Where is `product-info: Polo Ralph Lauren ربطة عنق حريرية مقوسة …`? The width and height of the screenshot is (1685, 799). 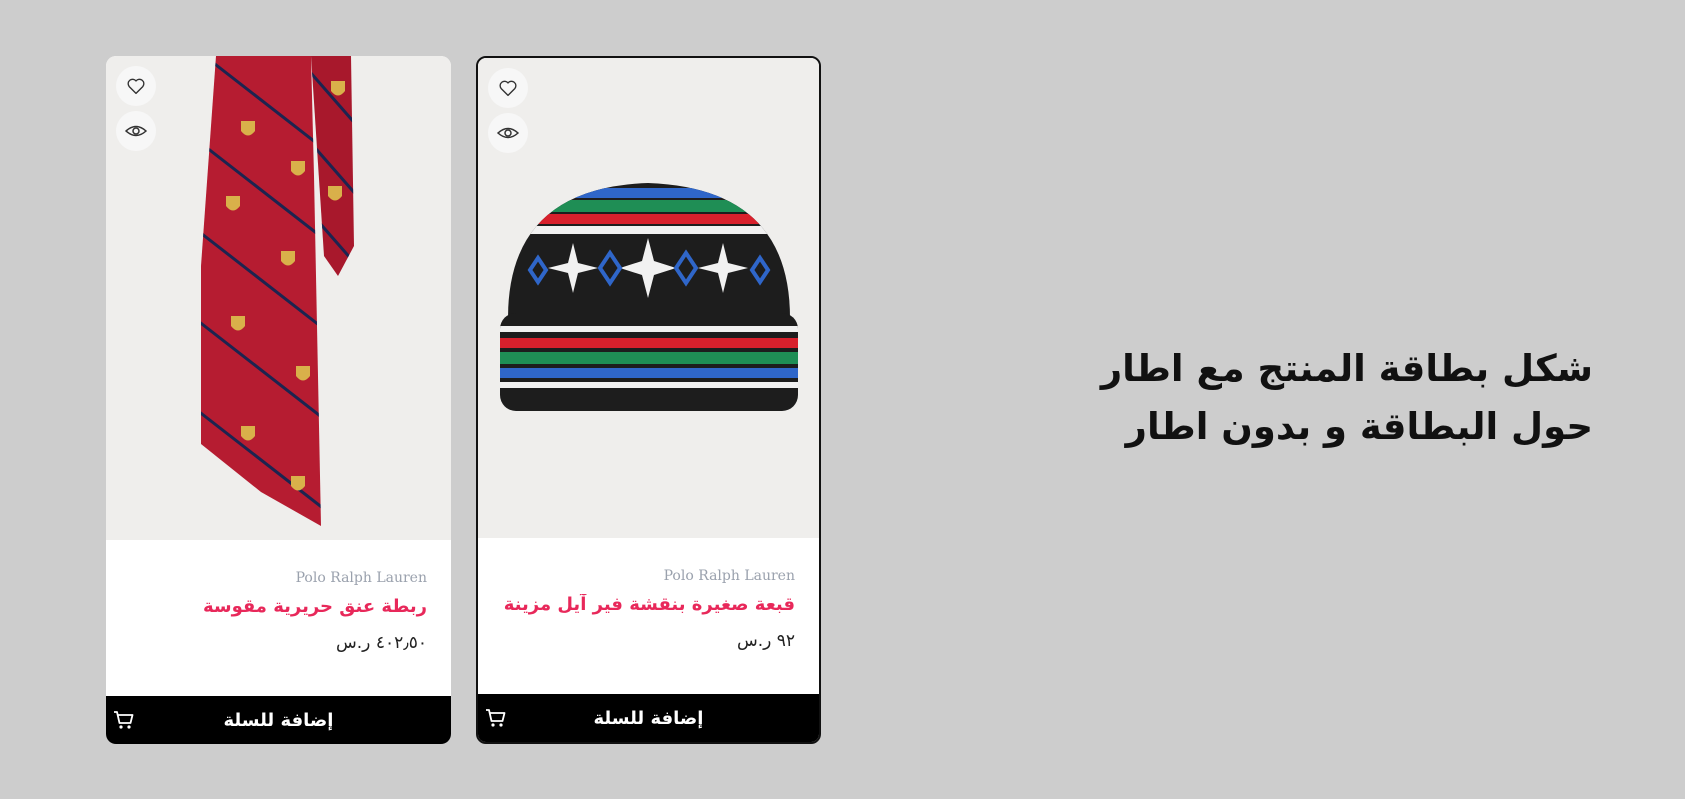
product-info: Polo Ralph Lauren ربطة عنق حريرية مقوسة … is located at coordinates (278, 596).